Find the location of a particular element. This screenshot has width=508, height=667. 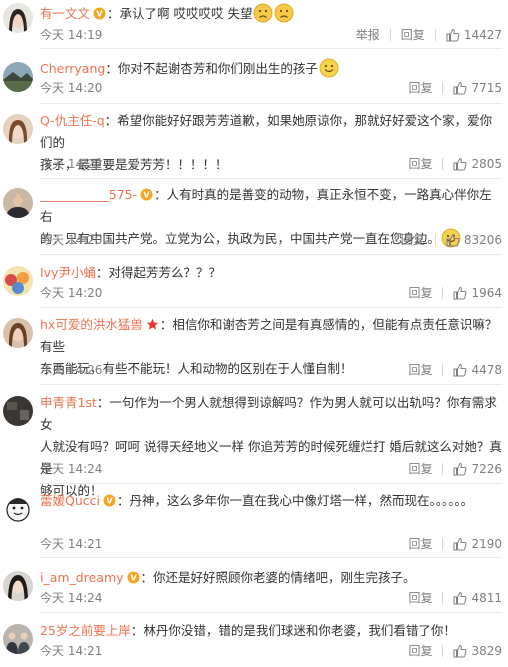

like-button: 14427 is located at coordinates (474, 35).